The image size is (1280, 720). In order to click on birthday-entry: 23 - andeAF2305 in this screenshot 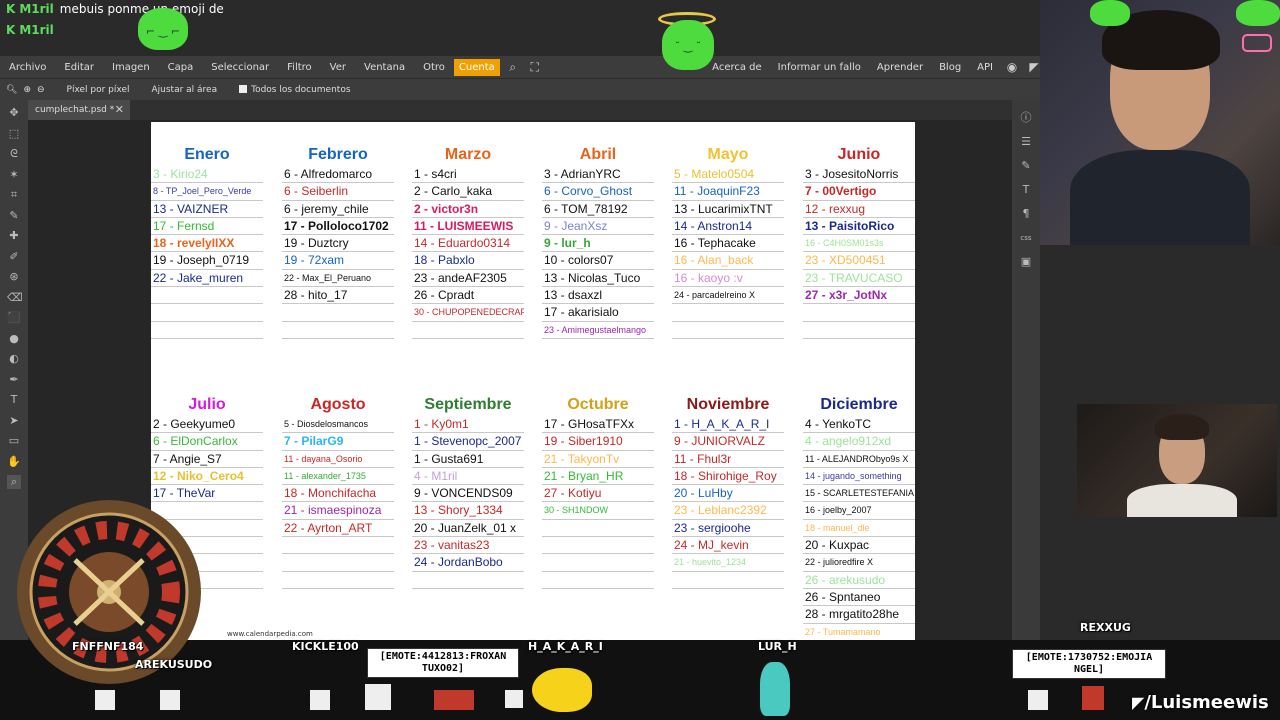, I will do `click(468, 279)`.